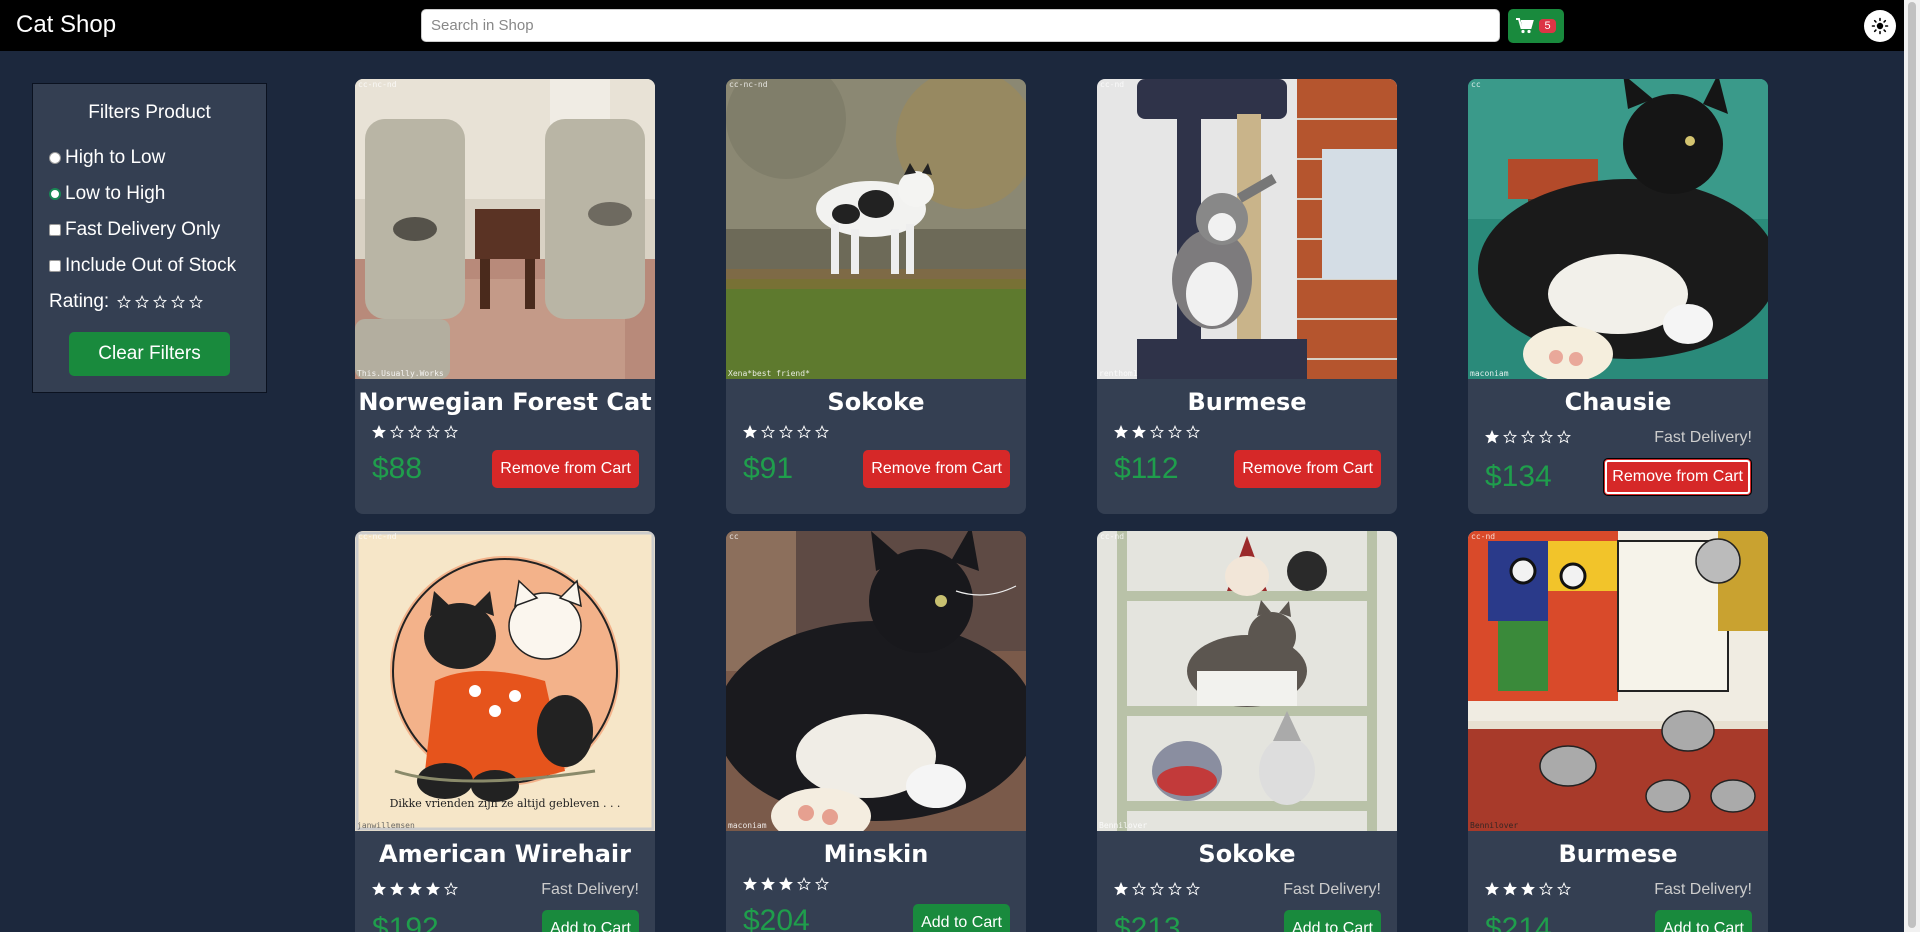  I want to click on rating-filter: Rating:, so click(126, 302).